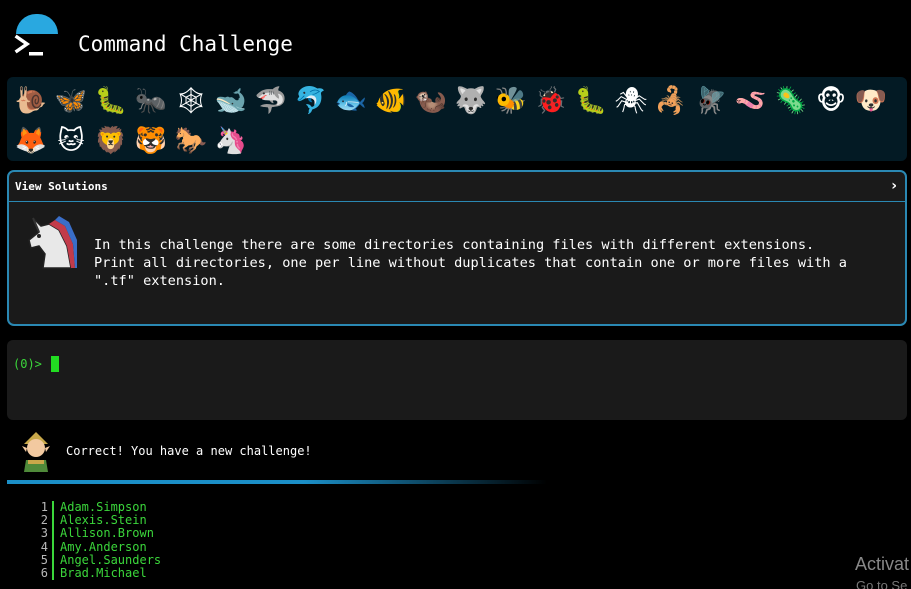  I want to click on worm-icon: 🐛, so click(591, 101).